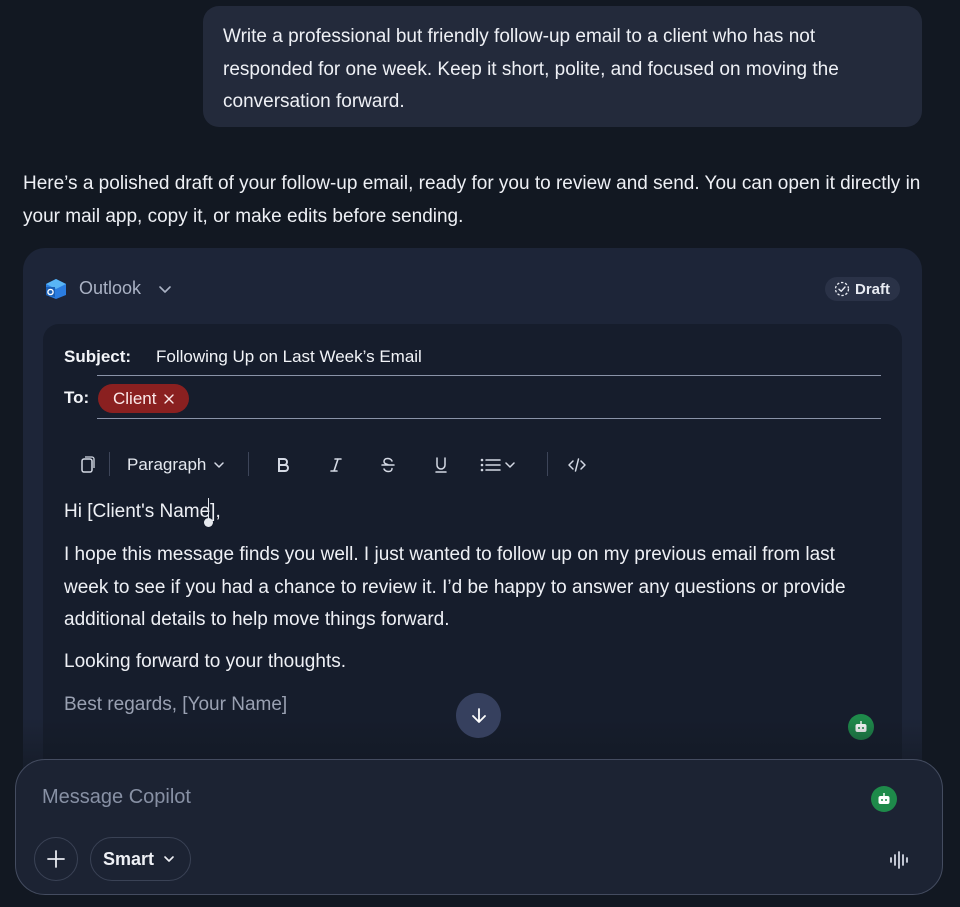 The width and height of the screenshot is (960, 907). What do you see at coordinates (205, 661) in the screenshot?
I see `email-closing-line: Looking forward to your thoughts.` at bounding box center [205, 661].